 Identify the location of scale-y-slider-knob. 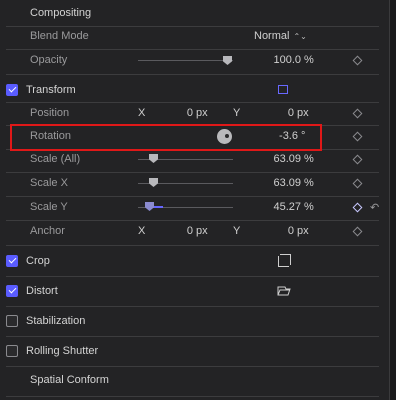
(149, 206).